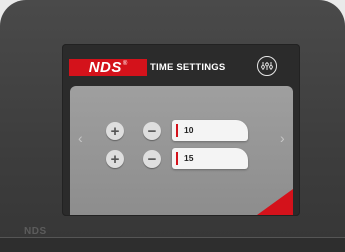  I want to click on device-bottom-strip, so click(172, 244).